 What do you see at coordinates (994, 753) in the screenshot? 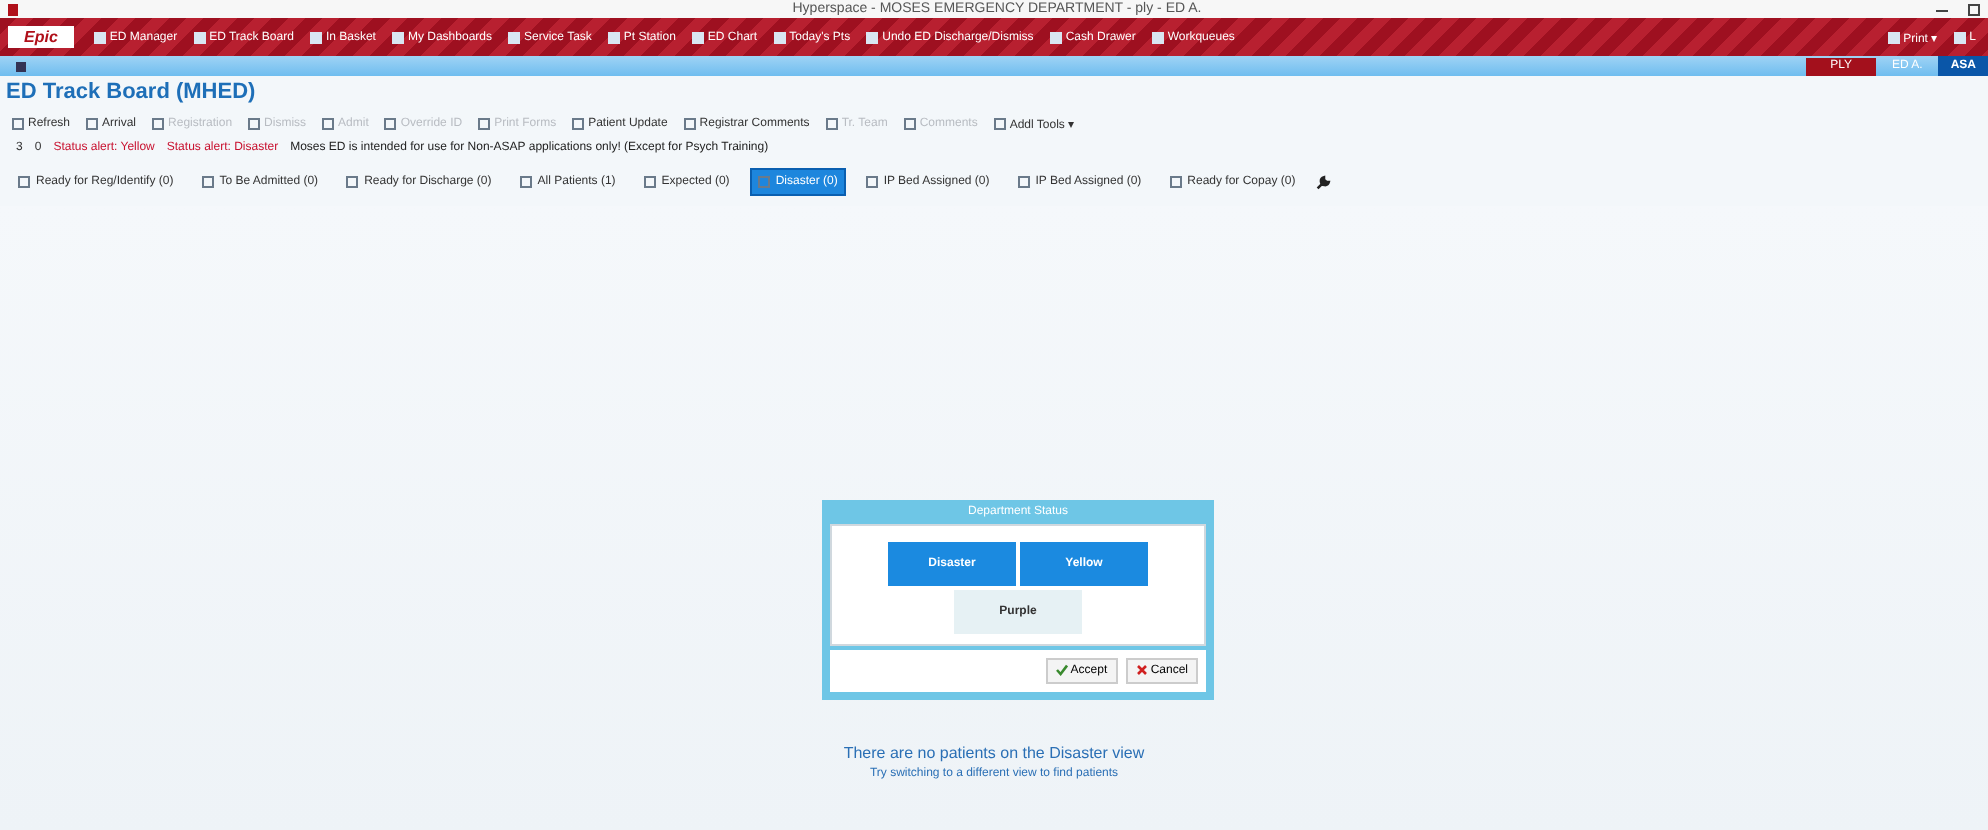
I see `empty-message: There are no patients on the Disaster view` at bounding box center [994, 753].